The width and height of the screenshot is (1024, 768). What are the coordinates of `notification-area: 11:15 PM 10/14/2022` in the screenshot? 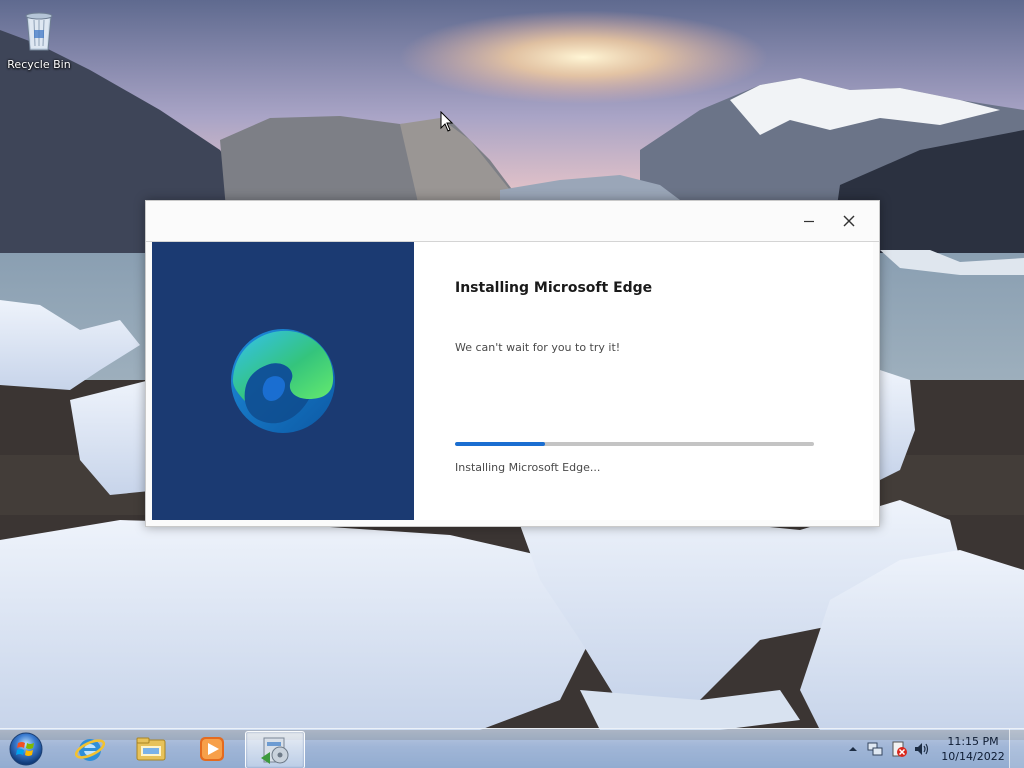 It's located at (933, 748).